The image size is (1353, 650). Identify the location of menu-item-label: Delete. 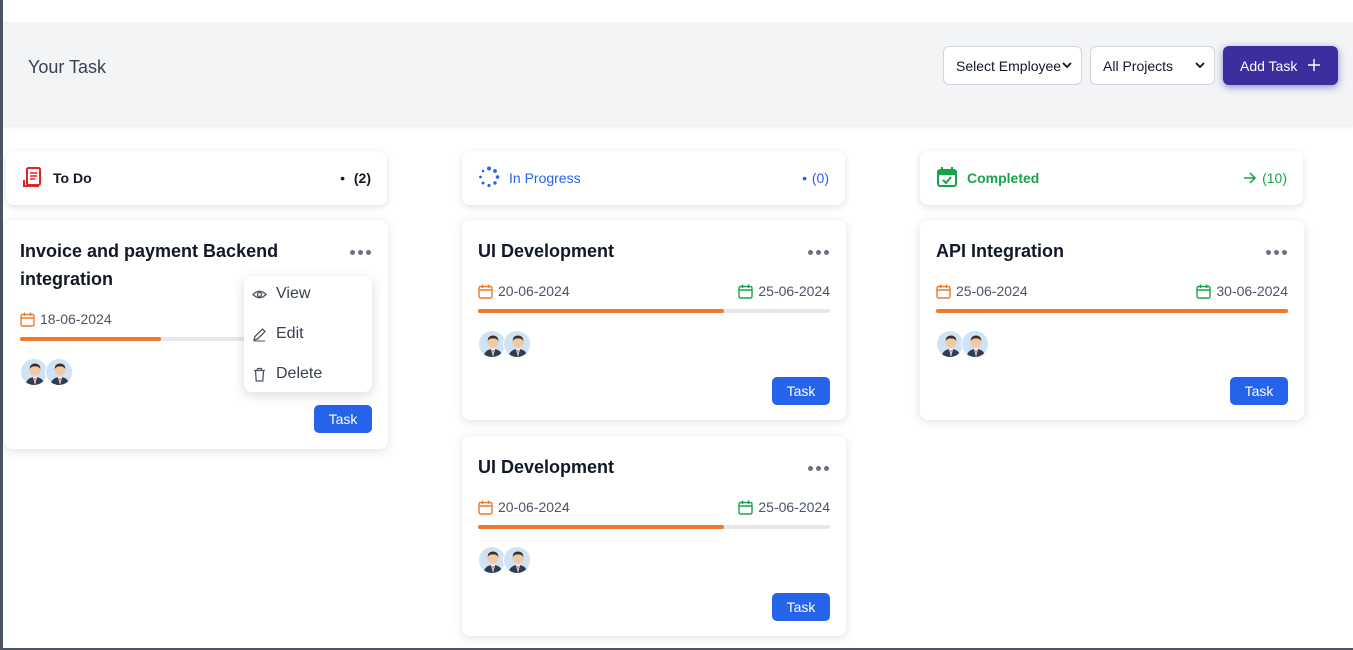
(299, 373).